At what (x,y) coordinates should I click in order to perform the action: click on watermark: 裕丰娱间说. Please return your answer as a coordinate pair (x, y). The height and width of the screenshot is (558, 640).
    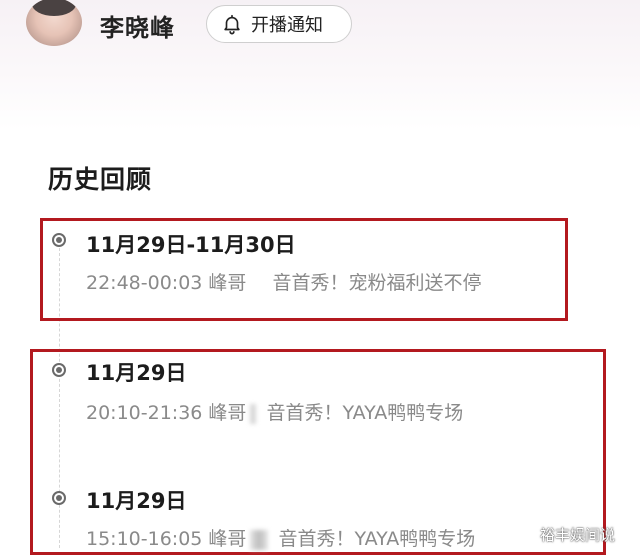
    Looking at the image, I should click on (578, 535).